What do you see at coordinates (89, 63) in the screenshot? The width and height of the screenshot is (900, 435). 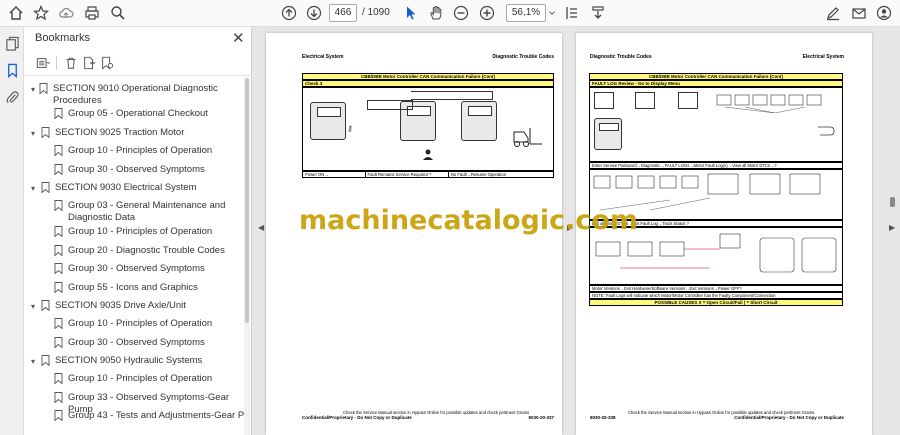 I see `new-bookmark-icon` at bounding box center [89, 63].